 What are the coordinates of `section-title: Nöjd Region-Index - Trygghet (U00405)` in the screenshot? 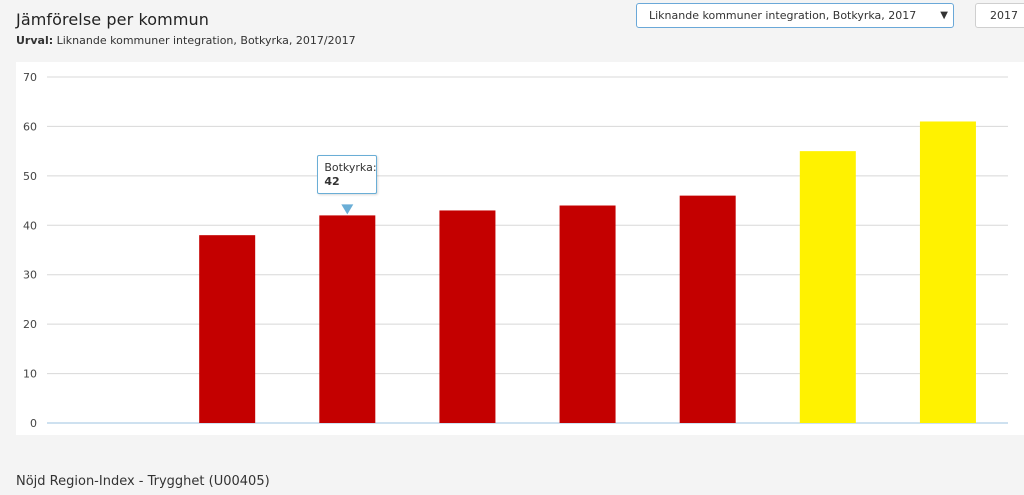 It's located at (143, 481).